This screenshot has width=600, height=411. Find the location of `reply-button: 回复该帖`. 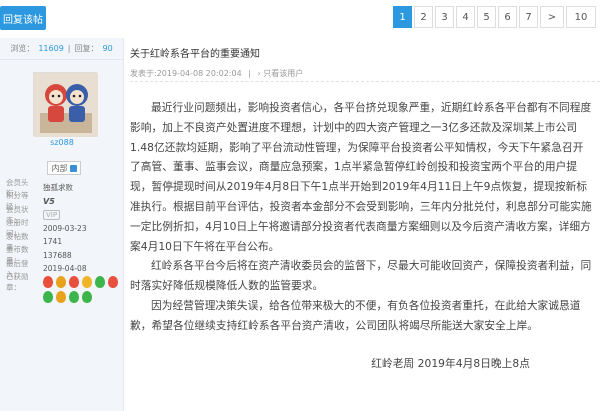

reply-button: 回复该帖 is located at coordinates (23, 18).